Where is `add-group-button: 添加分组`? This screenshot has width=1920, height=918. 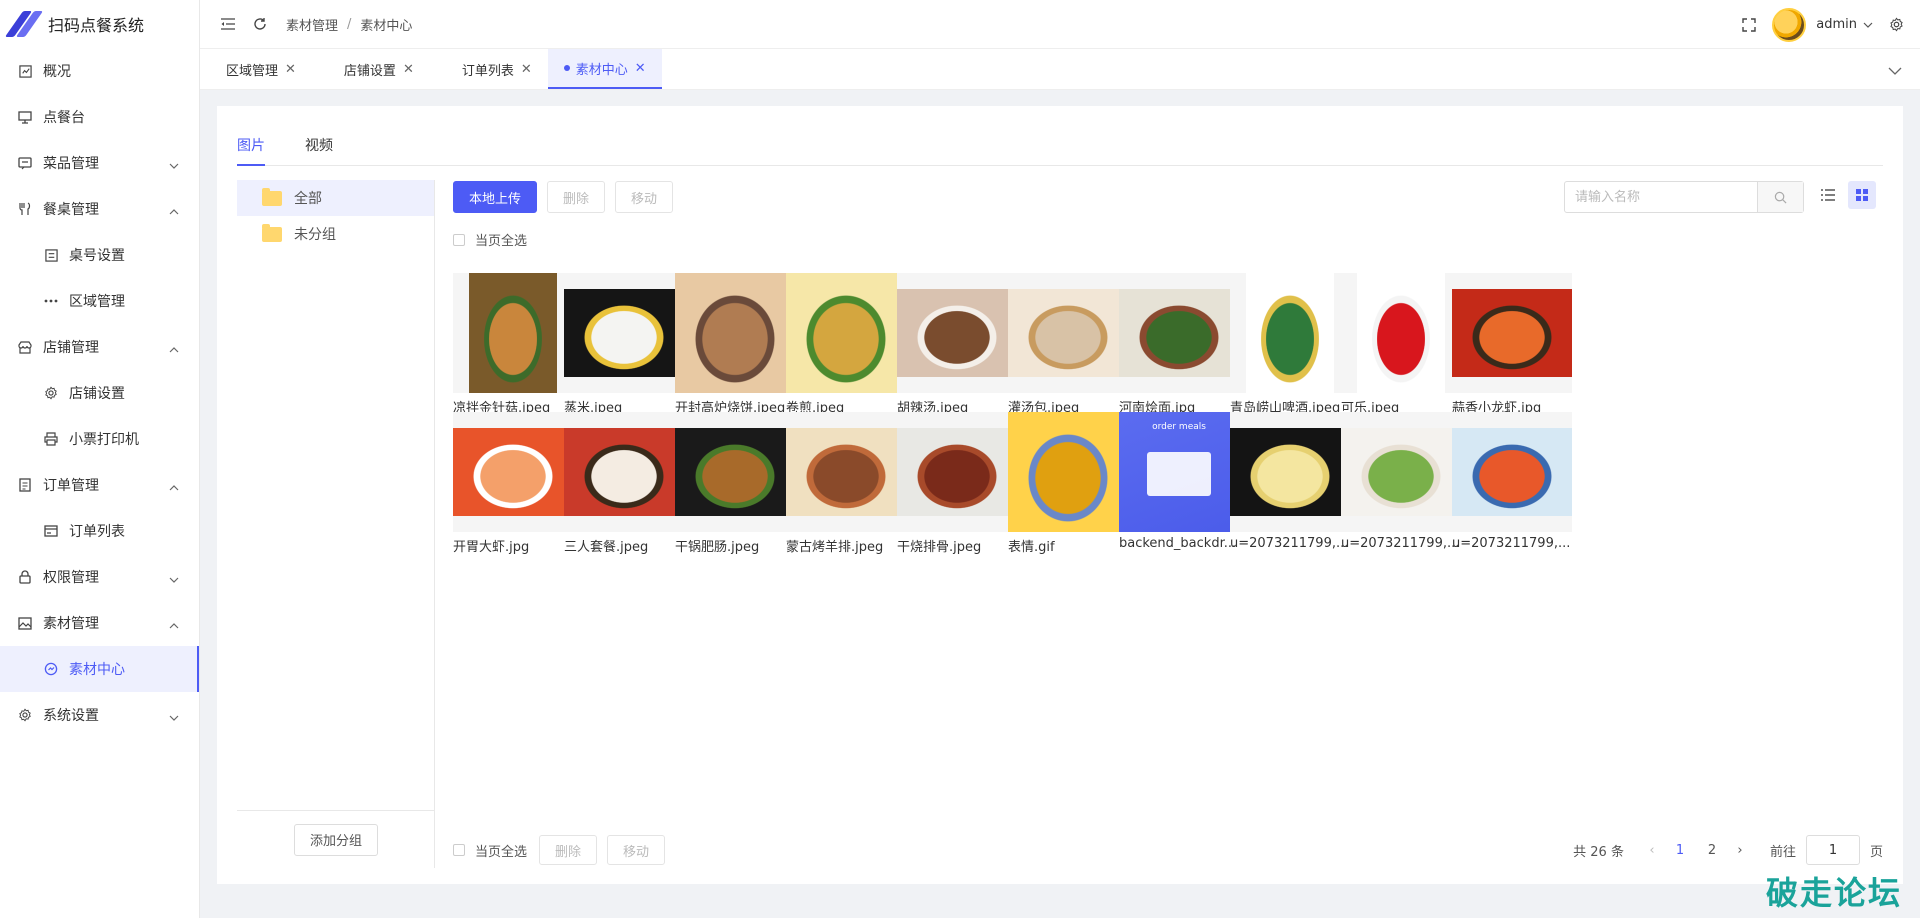
add-group-button: 添加分组 is located at coordinates (335, 839).